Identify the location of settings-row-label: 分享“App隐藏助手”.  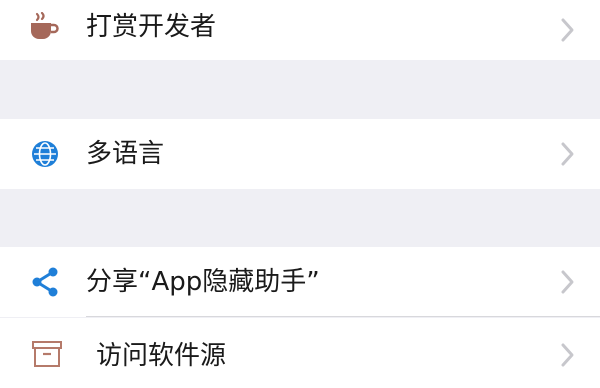
(203, 282).